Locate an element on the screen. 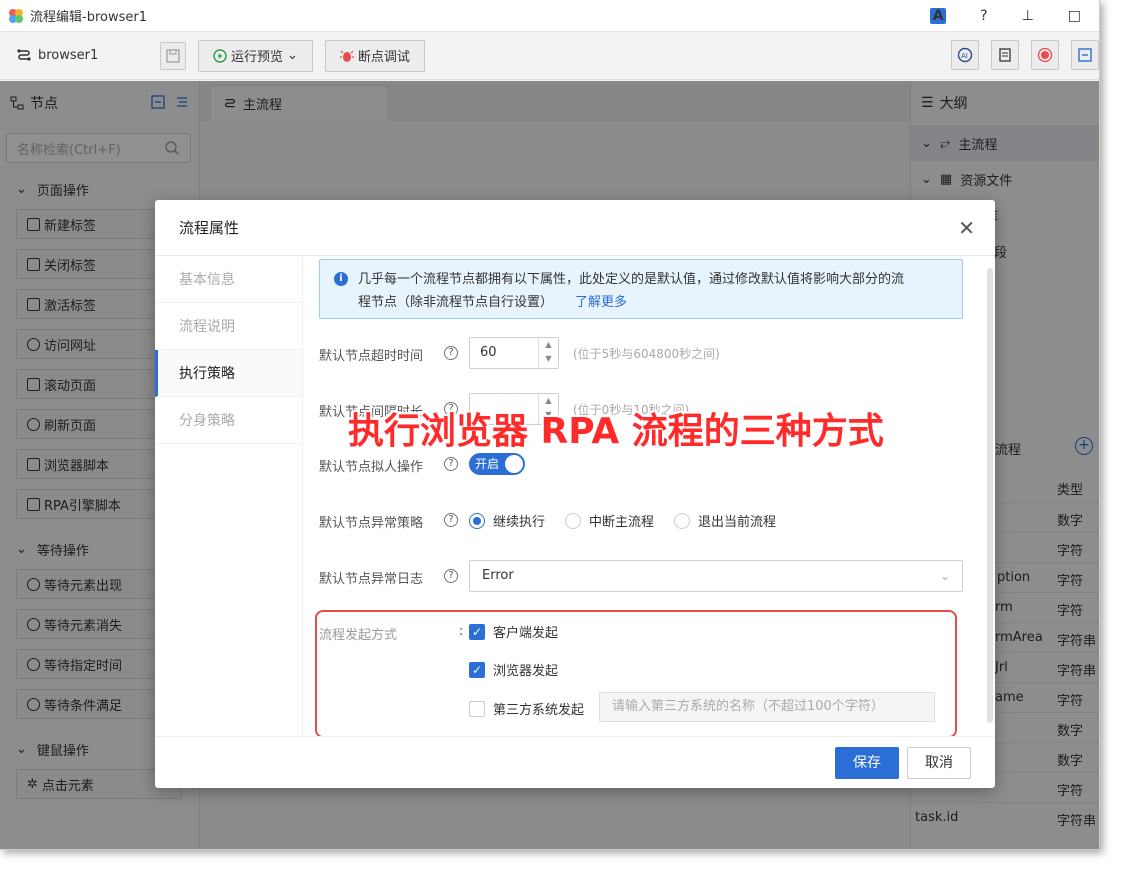  flow-name-label: browser1 is located at coordinates (68, 55).